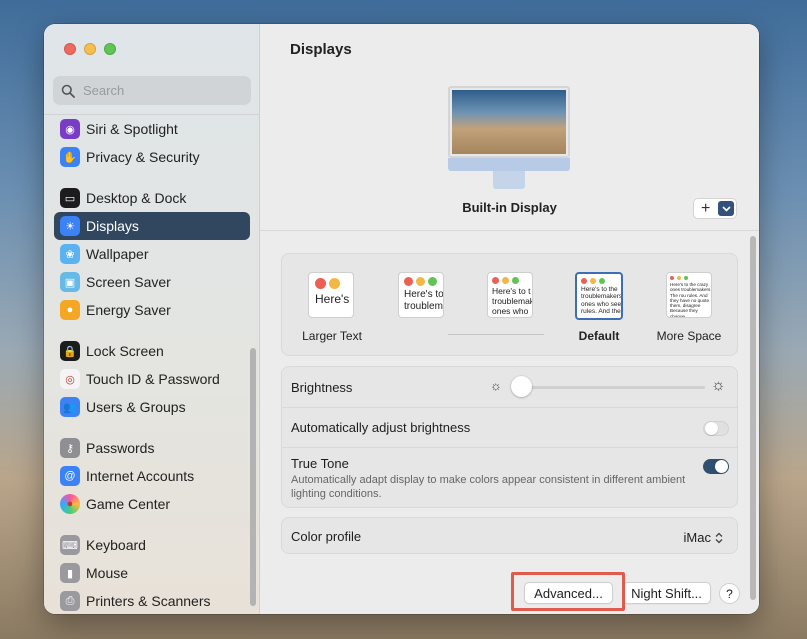 The height and width of the screenshot is (639, 807). What do you see at coordinates (152, 254) in the screenshot?
I see `sidebar-item-wallpaper: ❀ Wallpaper` at bounding box center [152, 254].